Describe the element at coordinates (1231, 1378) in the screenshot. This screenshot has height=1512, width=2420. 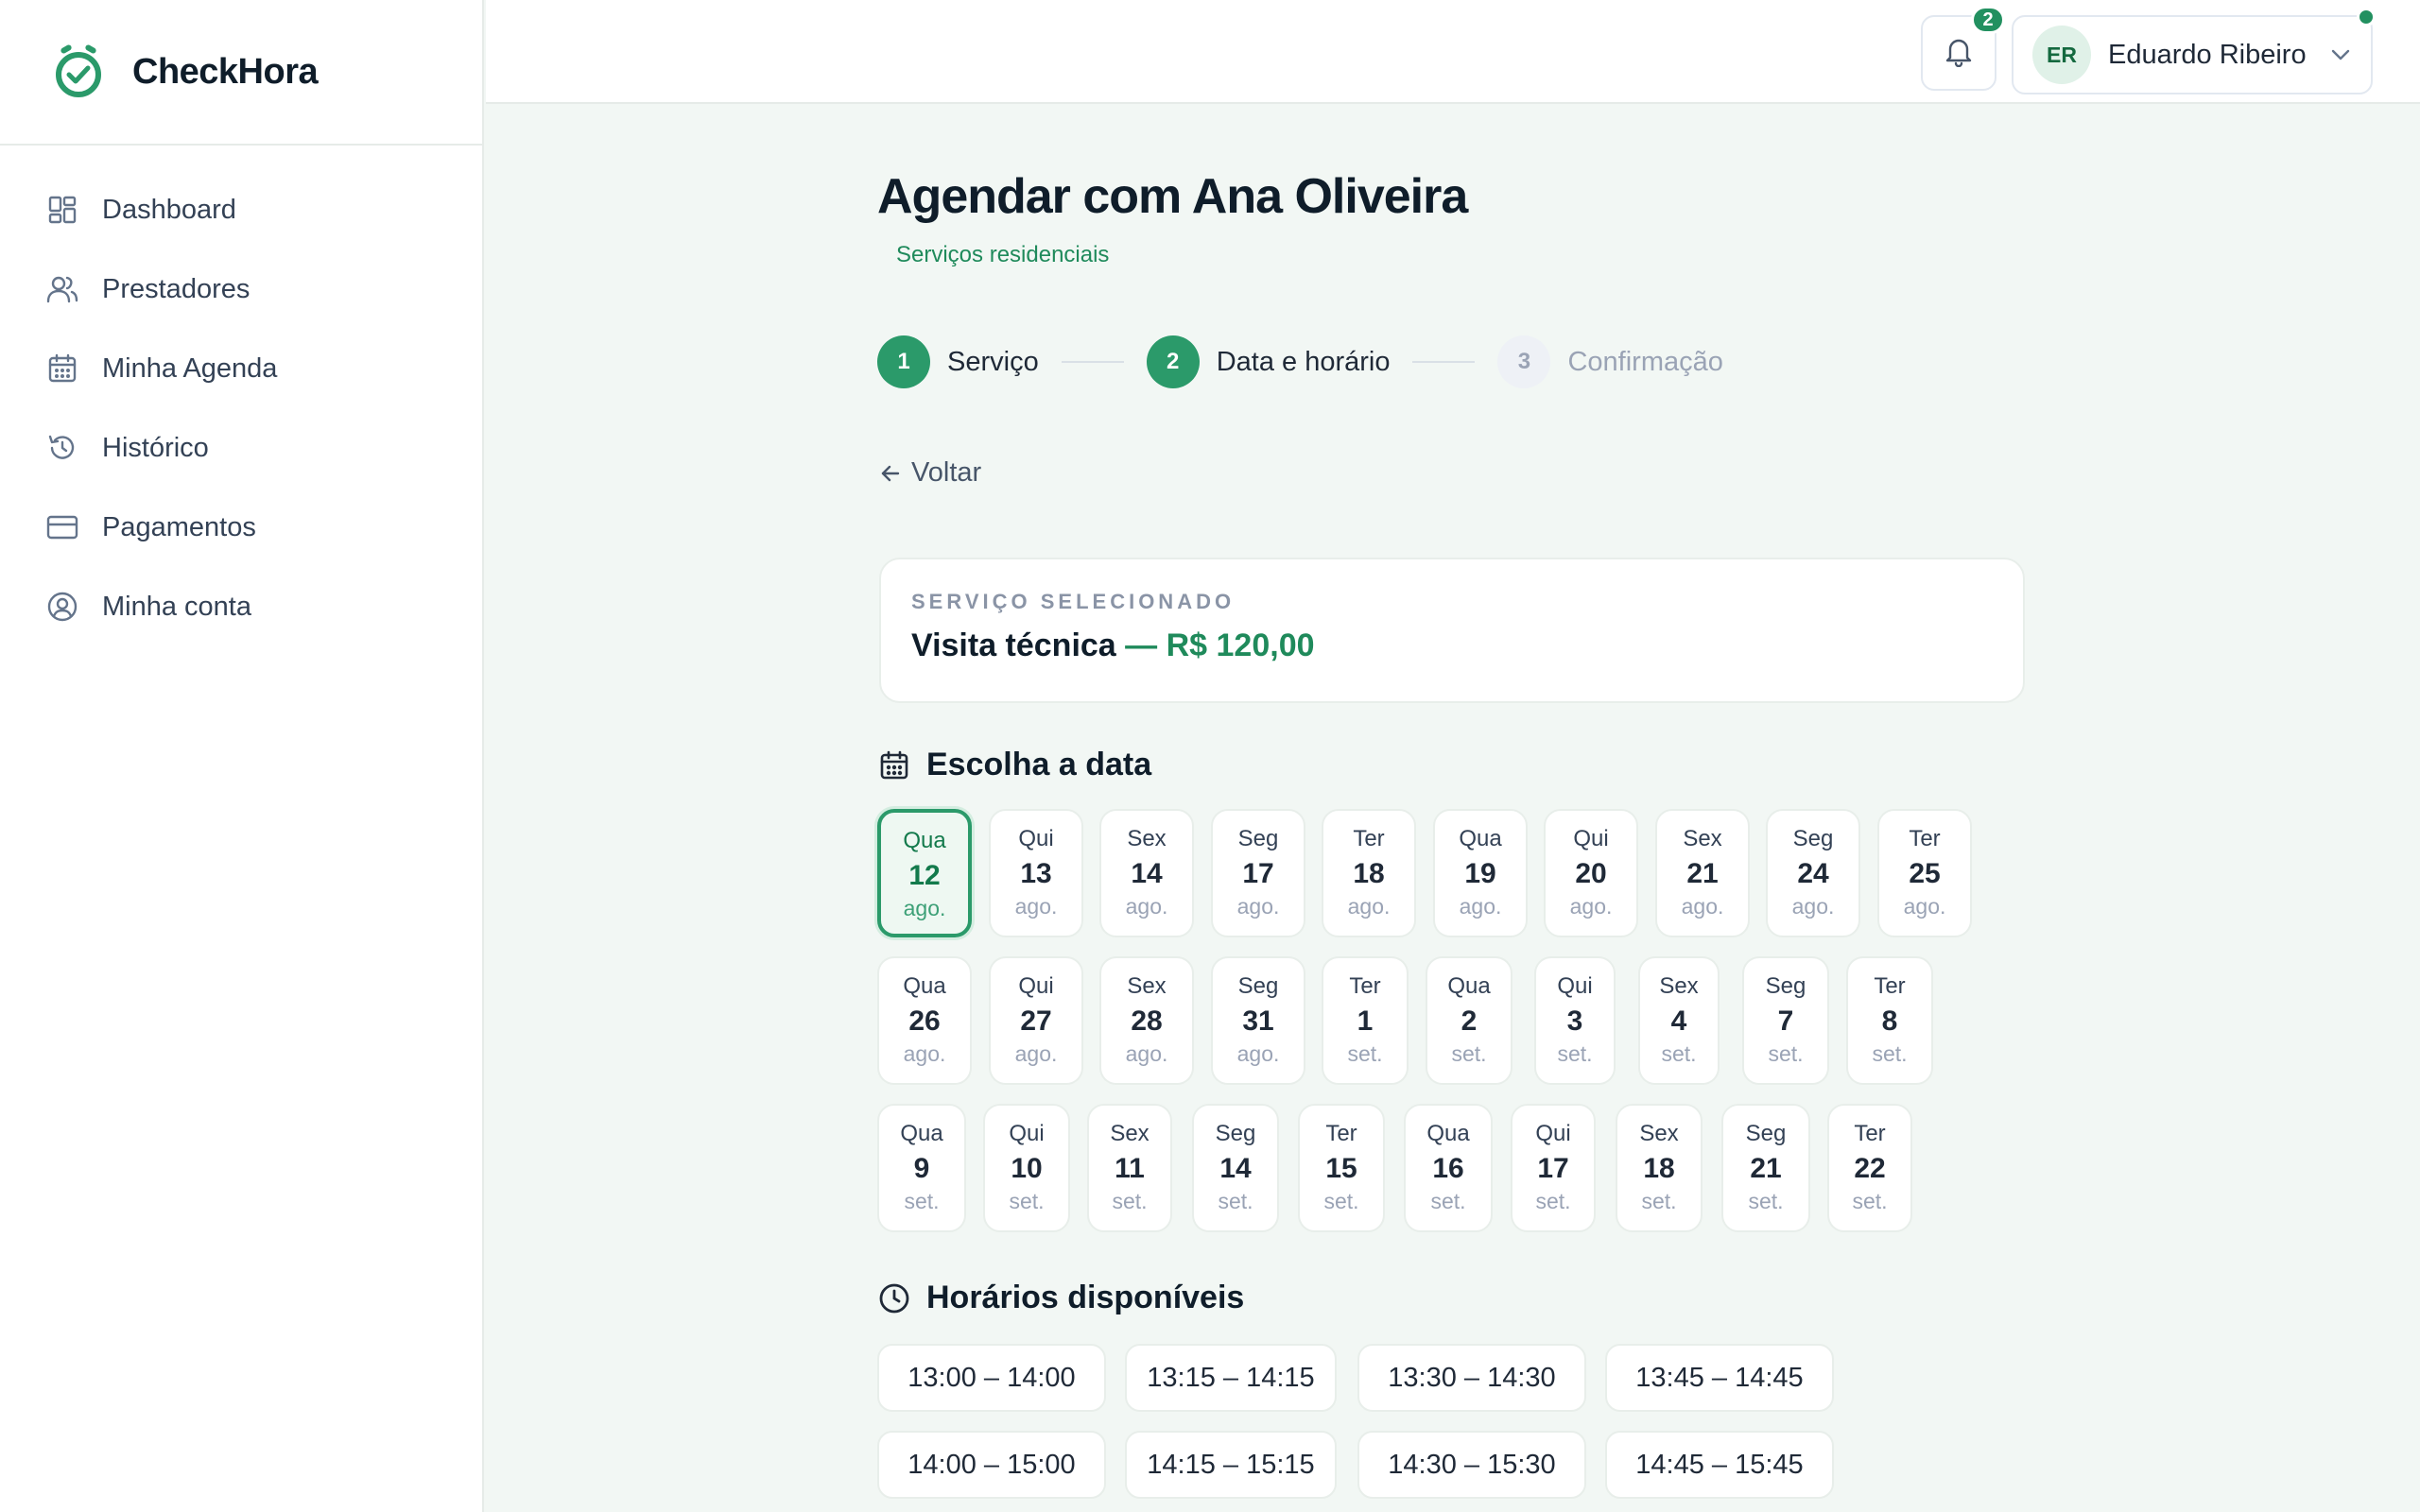
I see `time-slot-button: 13:15 – 14:15` at that location.